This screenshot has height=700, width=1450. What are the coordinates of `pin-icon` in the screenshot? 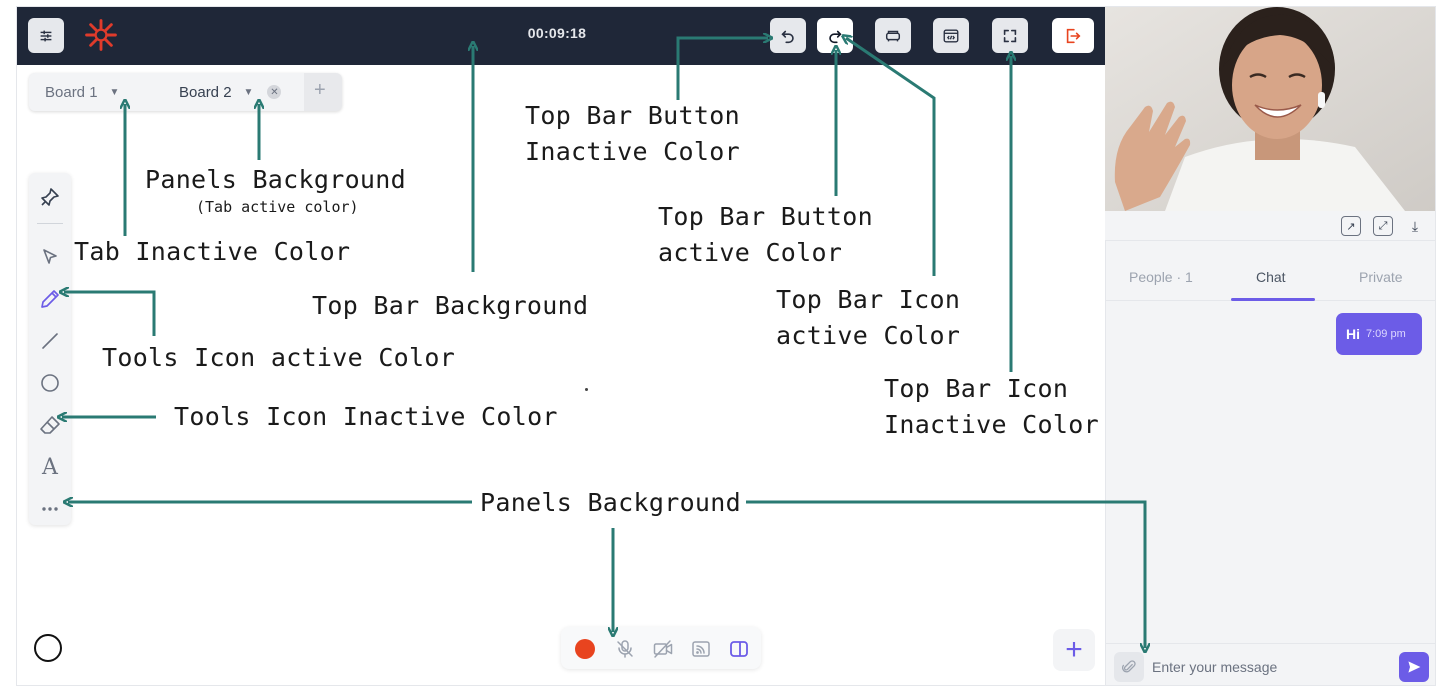 It's located at (50, 197).